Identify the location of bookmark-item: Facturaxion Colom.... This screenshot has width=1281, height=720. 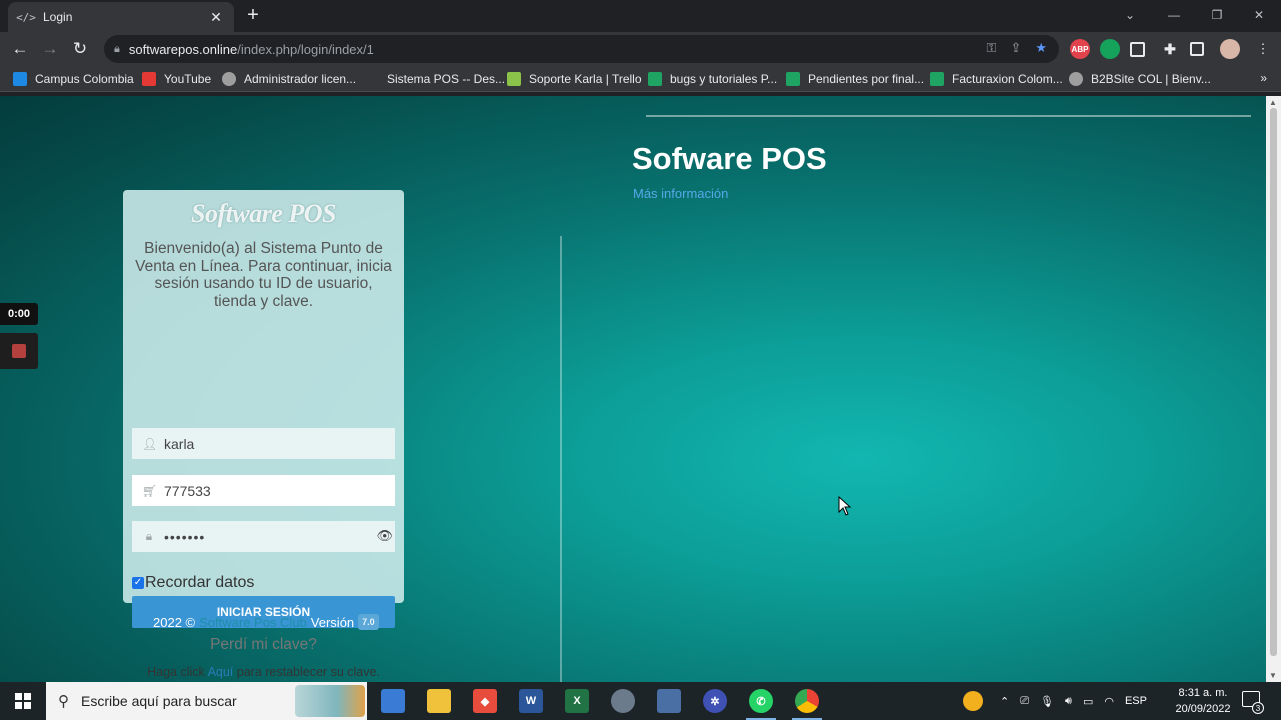
(996, 79).